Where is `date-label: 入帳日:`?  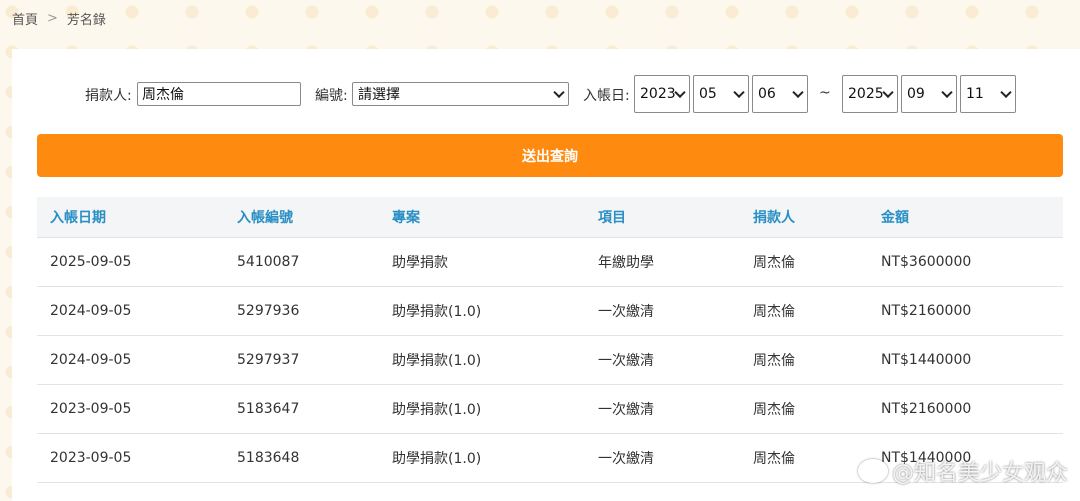 date-label: 入帳日: is located at coordinates (606, 96).